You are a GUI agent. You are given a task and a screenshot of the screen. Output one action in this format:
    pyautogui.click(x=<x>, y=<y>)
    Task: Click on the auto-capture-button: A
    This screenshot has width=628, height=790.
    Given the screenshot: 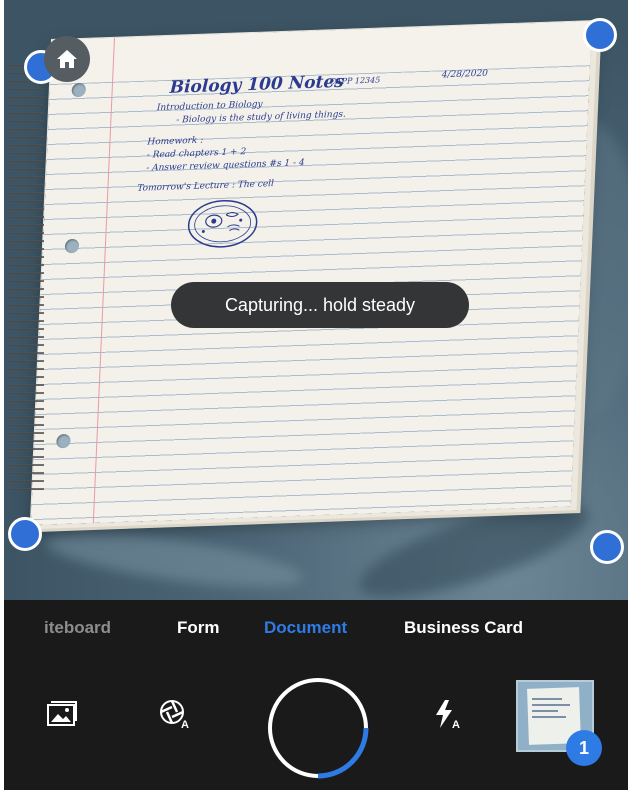 What is the action you would take?
    pyautogui.click(x=175, y=714)
    